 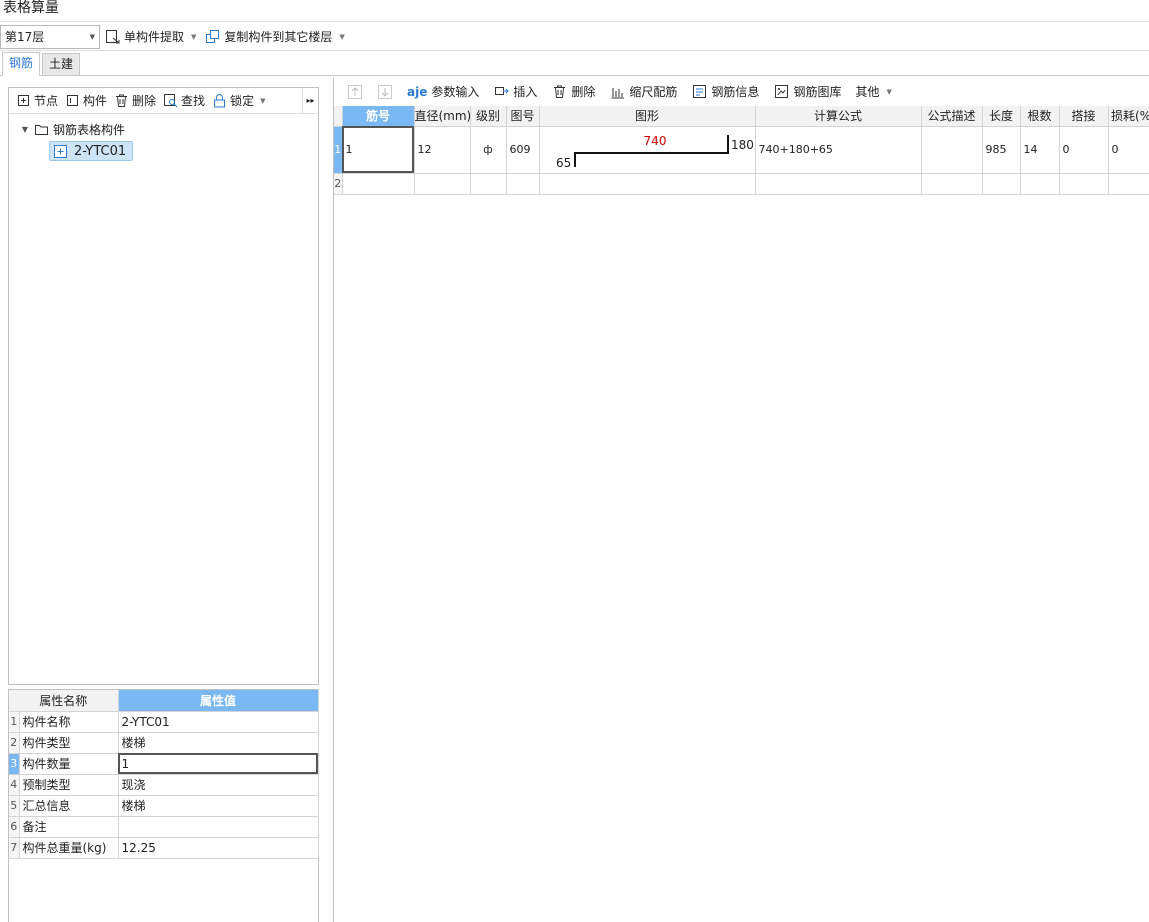 What do you see at coordinates (69, 806) in the screenshot?
I see `property-name: 汇总信息` at bounding box center [69, 806].